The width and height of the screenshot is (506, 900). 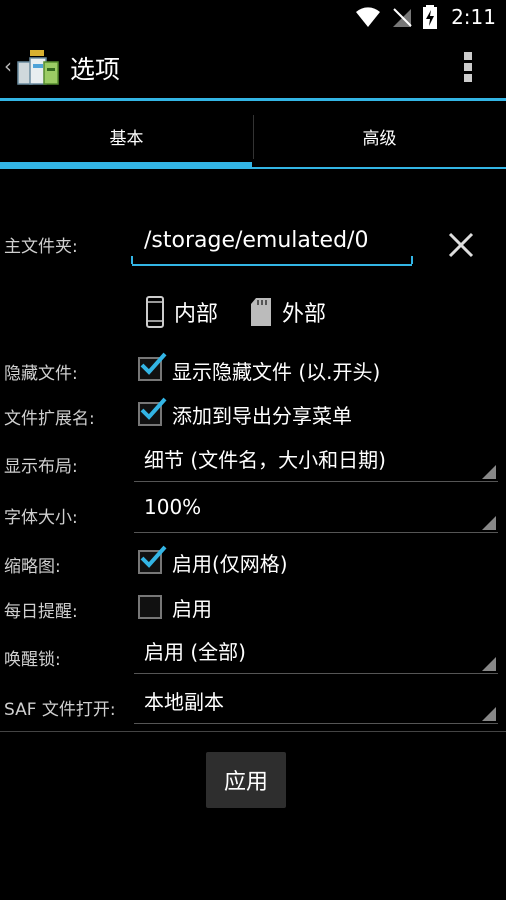 I want to click on saf-dropdown: 本地副本, so click(x=316, y=702).